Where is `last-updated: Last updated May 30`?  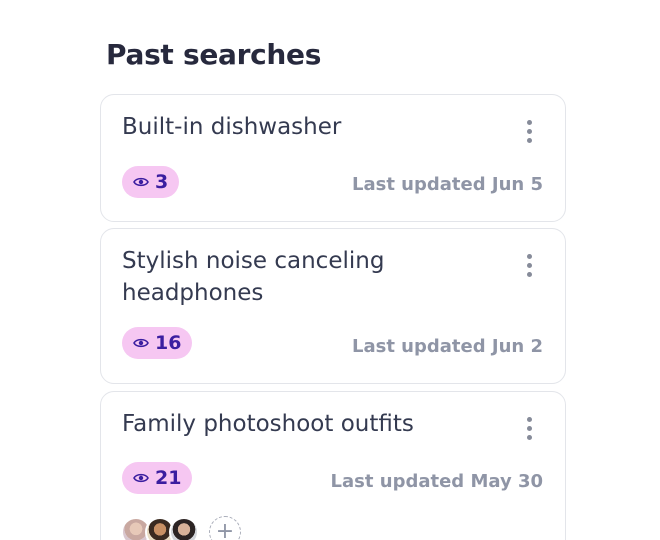 last-updated: Last updated May 30 is located at coordinates (436, 481).